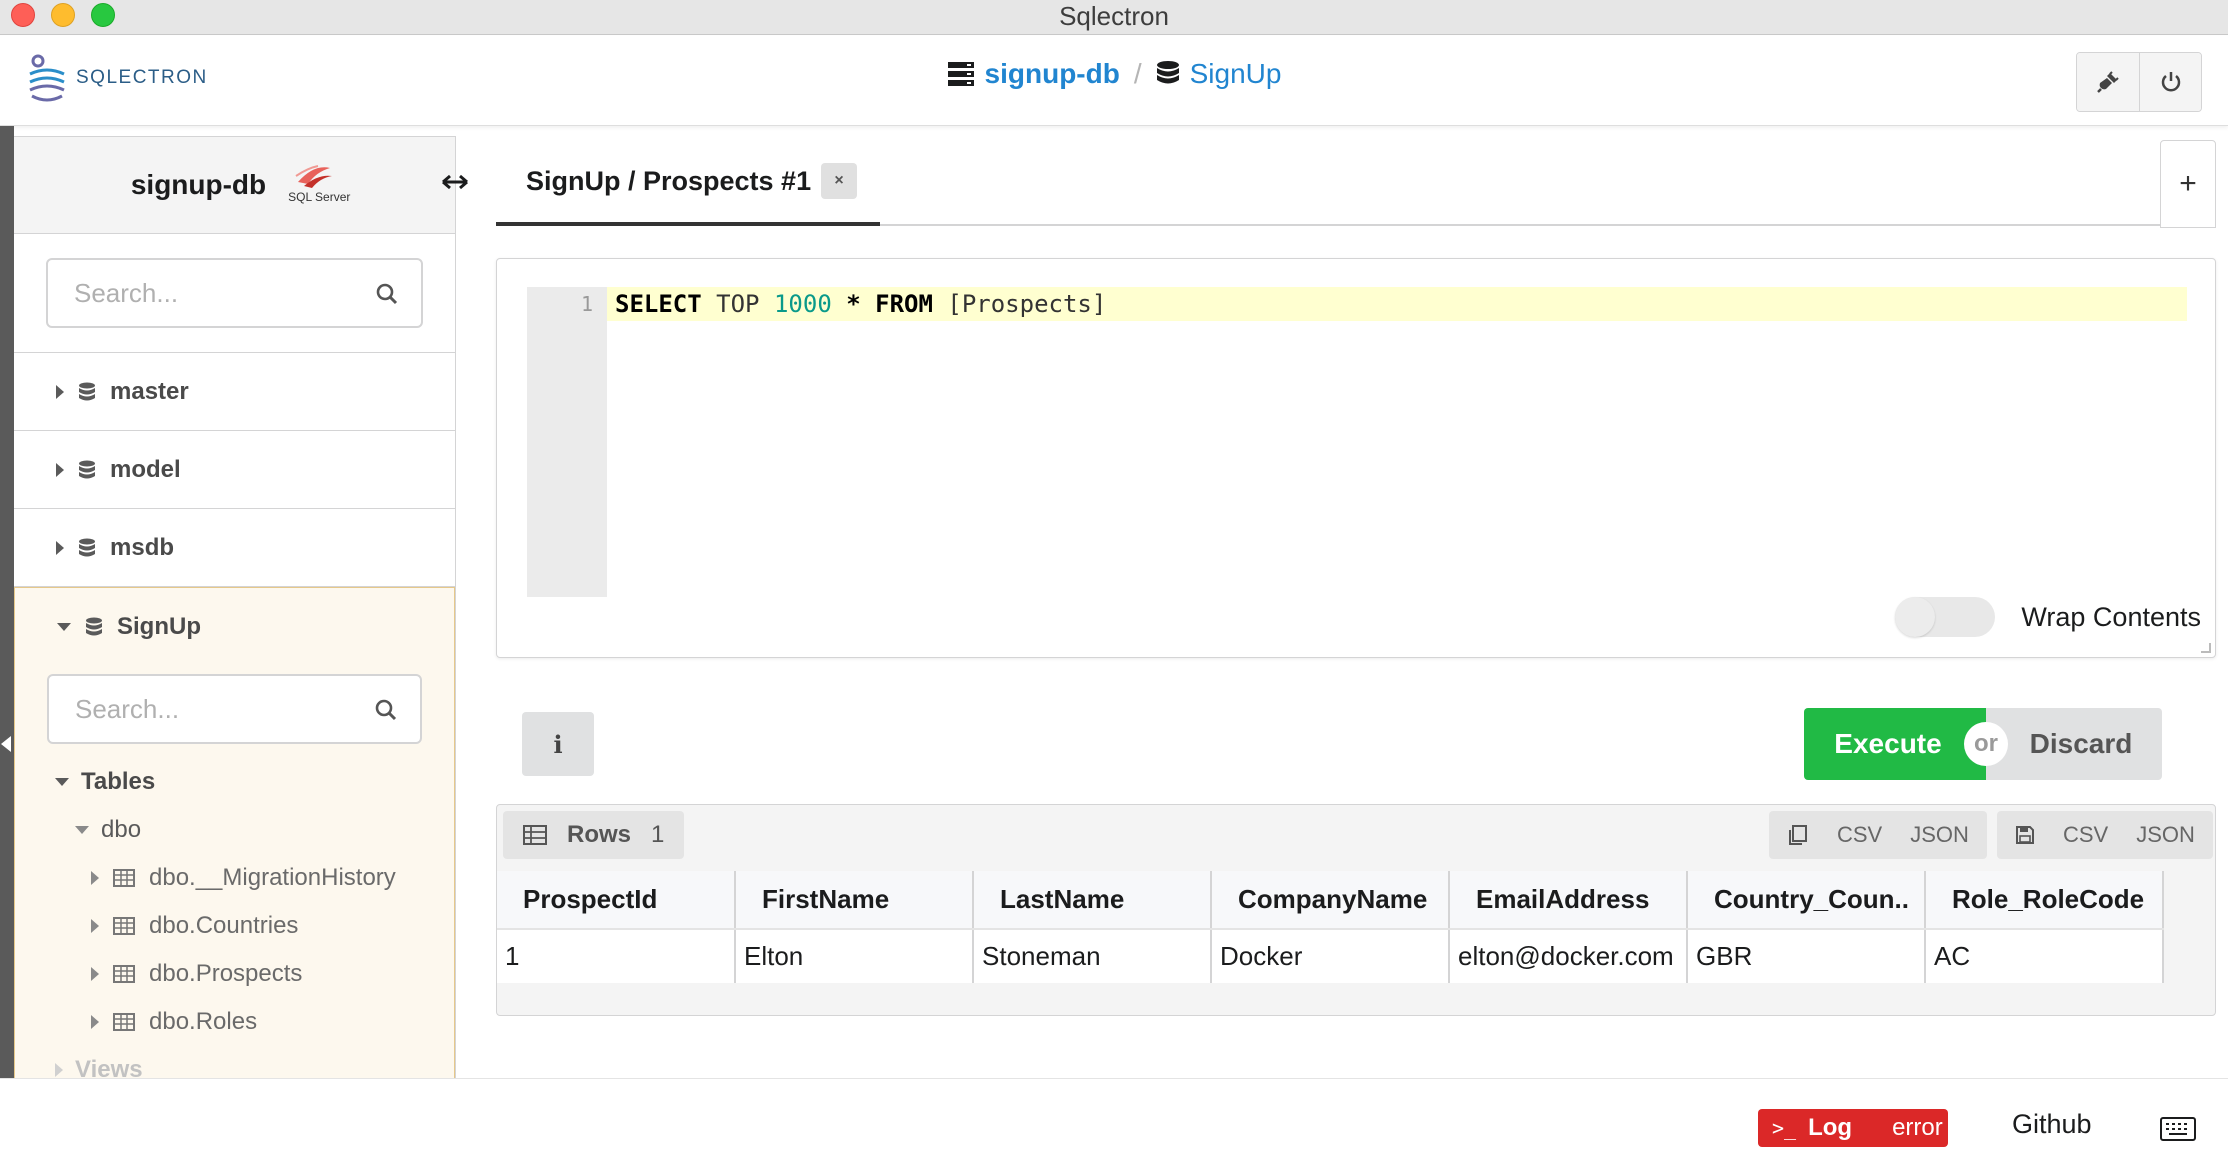 The width and height of the screenshot is (2228, 1154). I want to click on connect-plug-button, so click(2108, 82).